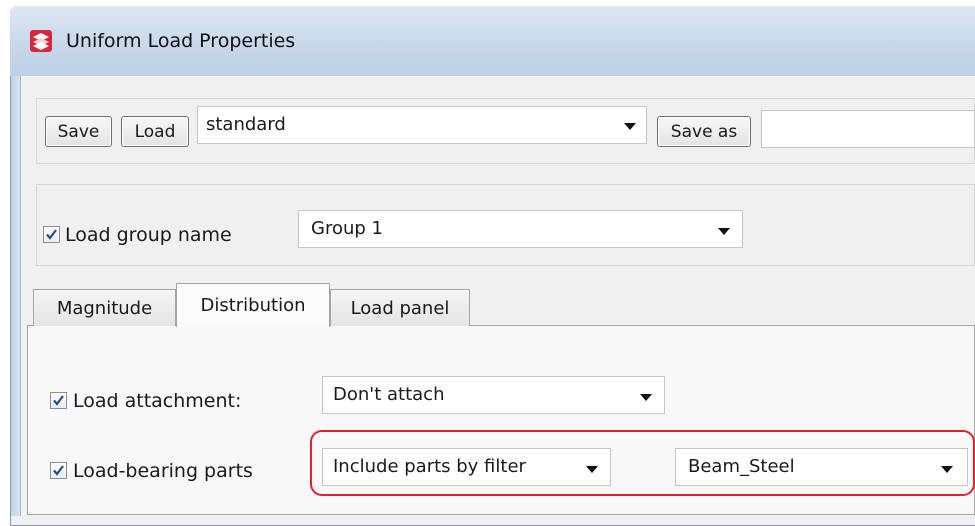 The width and height of the screenshot is (975, 526). I want to click on window-title: Uniform Load Properties, so click(181, 41).